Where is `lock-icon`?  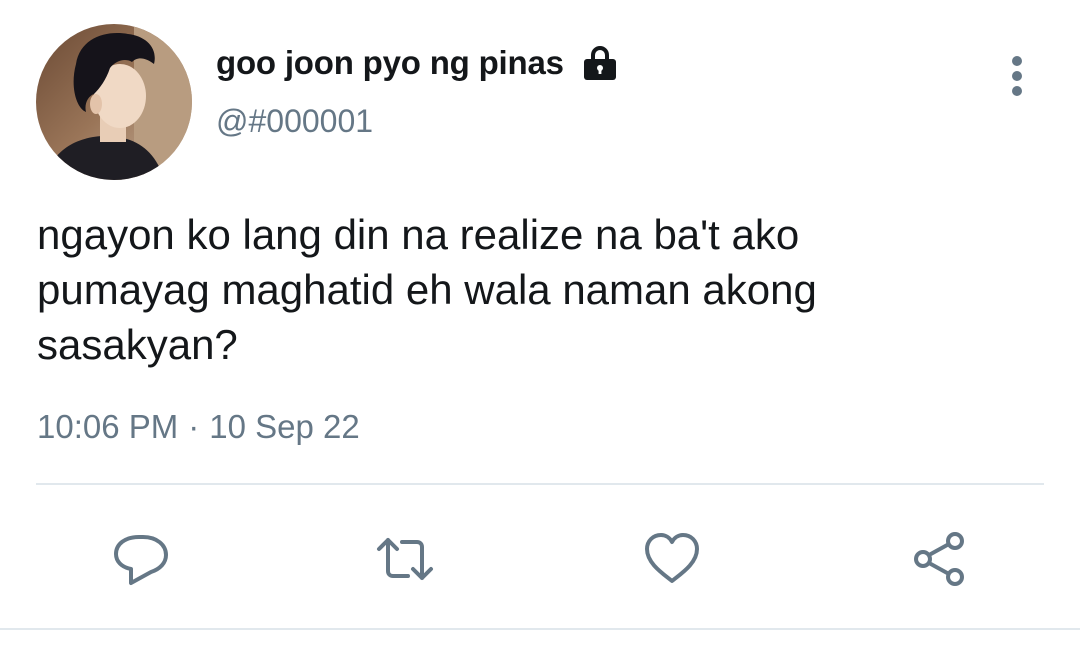
lock-icon is located at coordinates (600, 63).